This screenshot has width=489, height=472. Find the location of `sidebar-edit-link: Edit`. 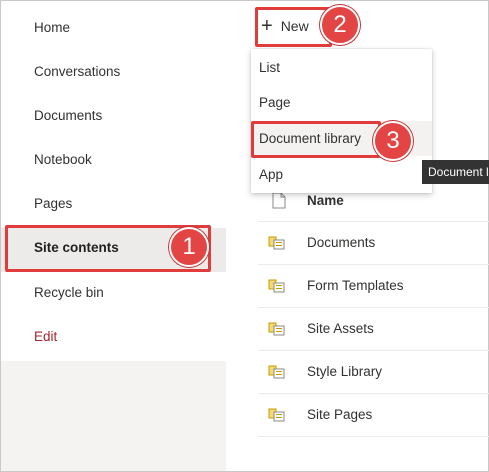

sidebar-edit-link: Edit is located at coordinates (45, 336).